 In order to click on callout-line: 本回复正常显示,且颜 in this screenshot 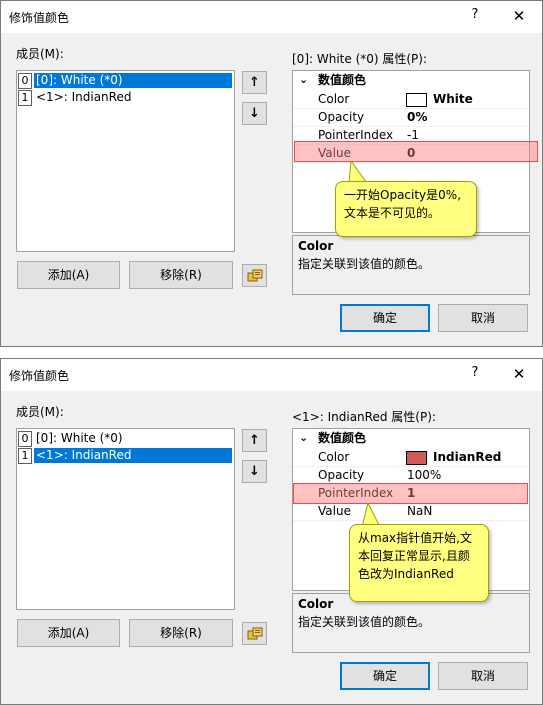, I will do `click(414, 556)`.